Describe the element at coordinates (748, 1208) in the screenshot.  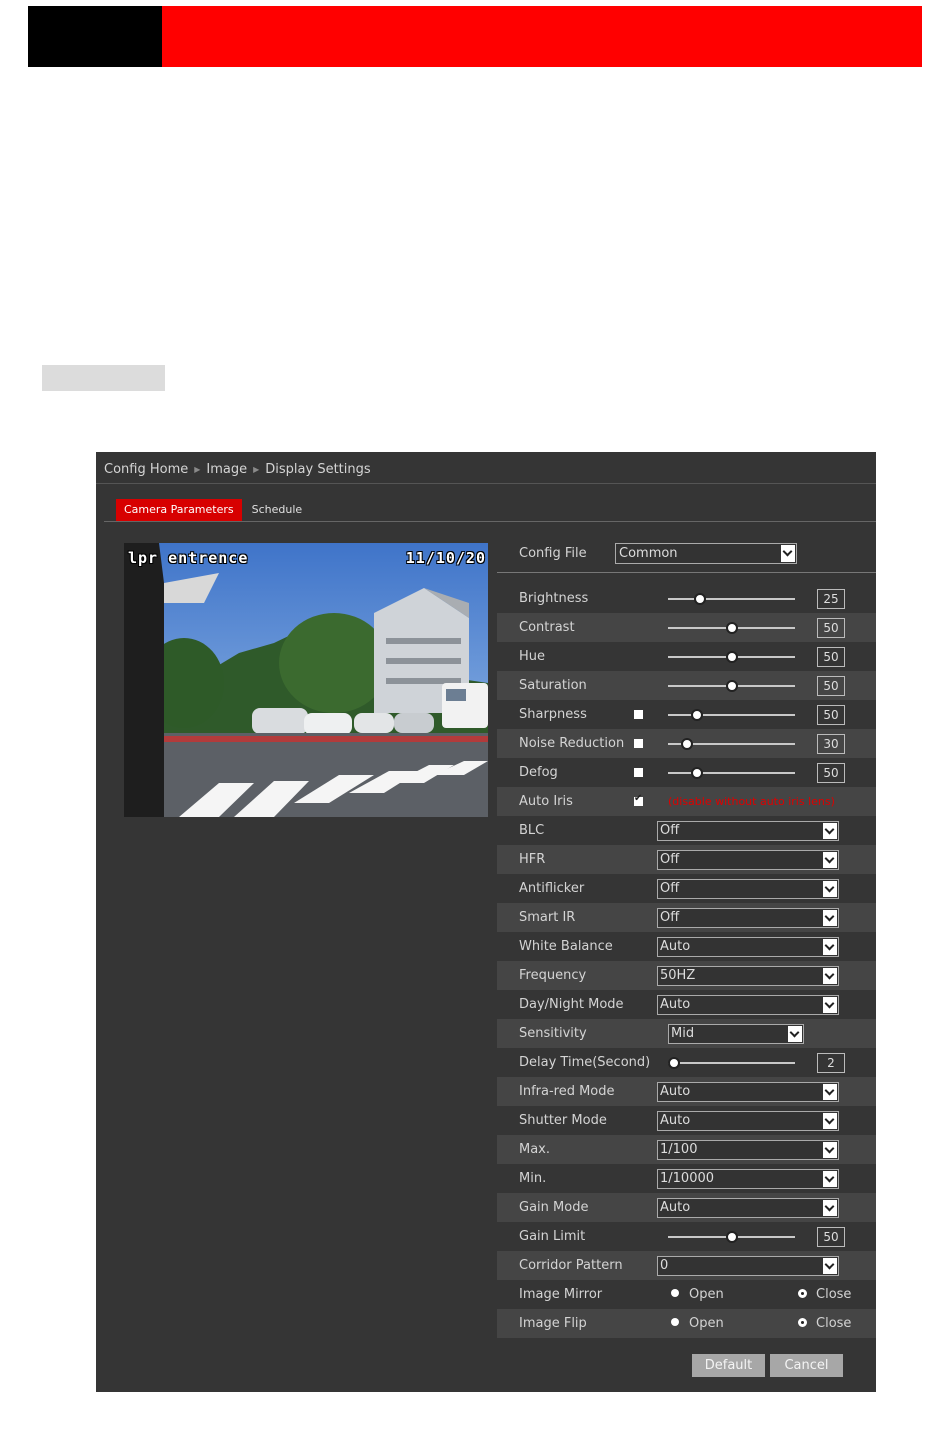
I see `gain-mode-select: Auto` at that location.